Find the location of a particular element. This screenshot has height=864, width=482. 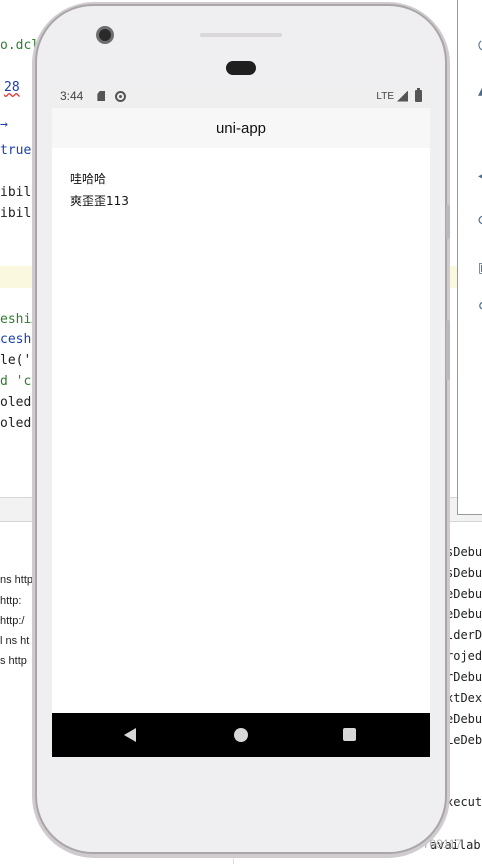

build-output-line: LeDeb is located at coordinates (464, 740).